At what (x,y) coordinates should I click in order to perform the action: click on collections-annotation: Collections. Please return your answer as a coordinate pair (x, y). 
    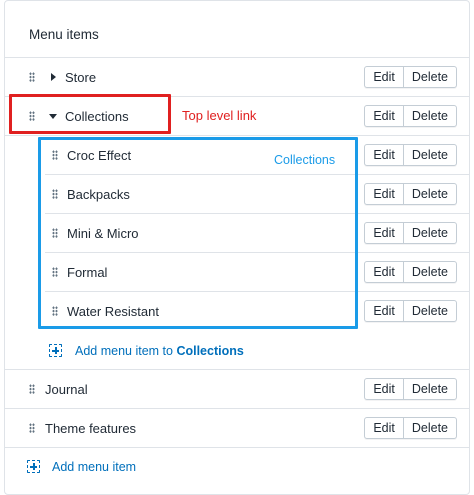
    Looking at the image, I should click on (305, 160).